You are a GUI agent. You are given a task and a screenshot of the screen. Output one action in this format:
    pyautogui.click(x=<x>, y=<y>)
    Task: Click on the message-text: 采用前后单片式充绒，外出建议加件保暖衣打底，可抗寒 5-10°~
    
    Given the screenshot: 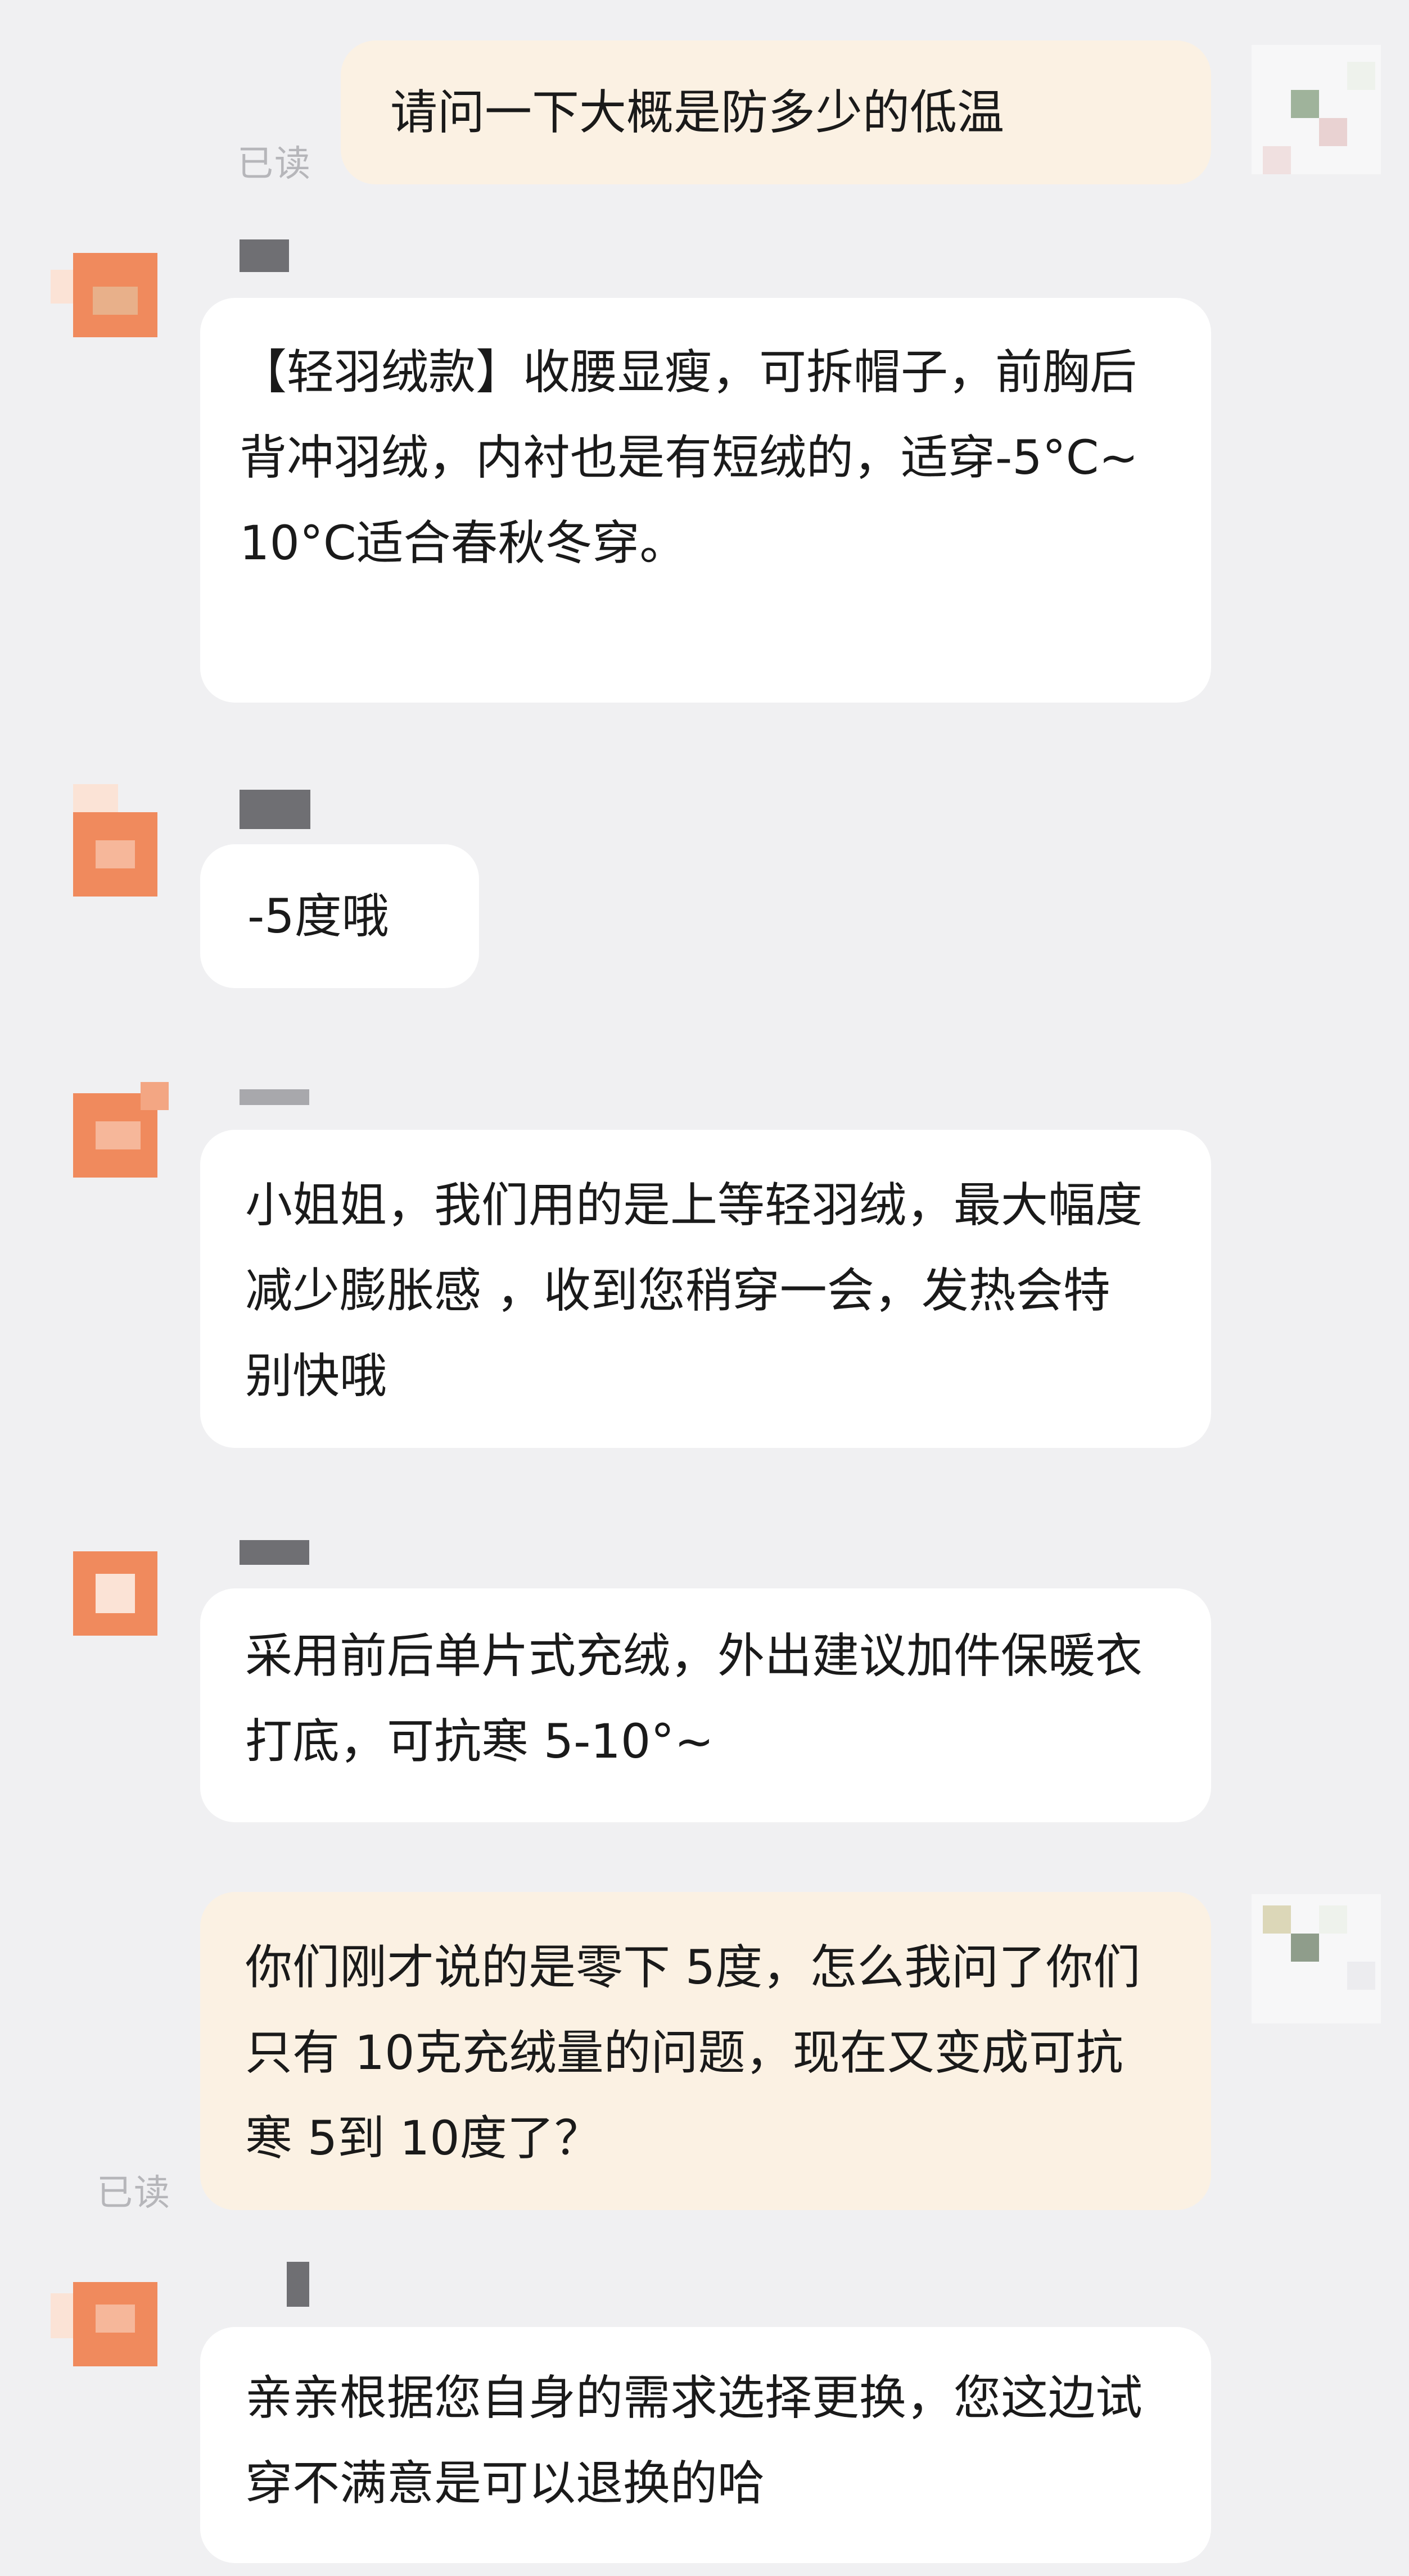 What is the action you would take?
    pyautogui.click(x=694, y=1698)
    